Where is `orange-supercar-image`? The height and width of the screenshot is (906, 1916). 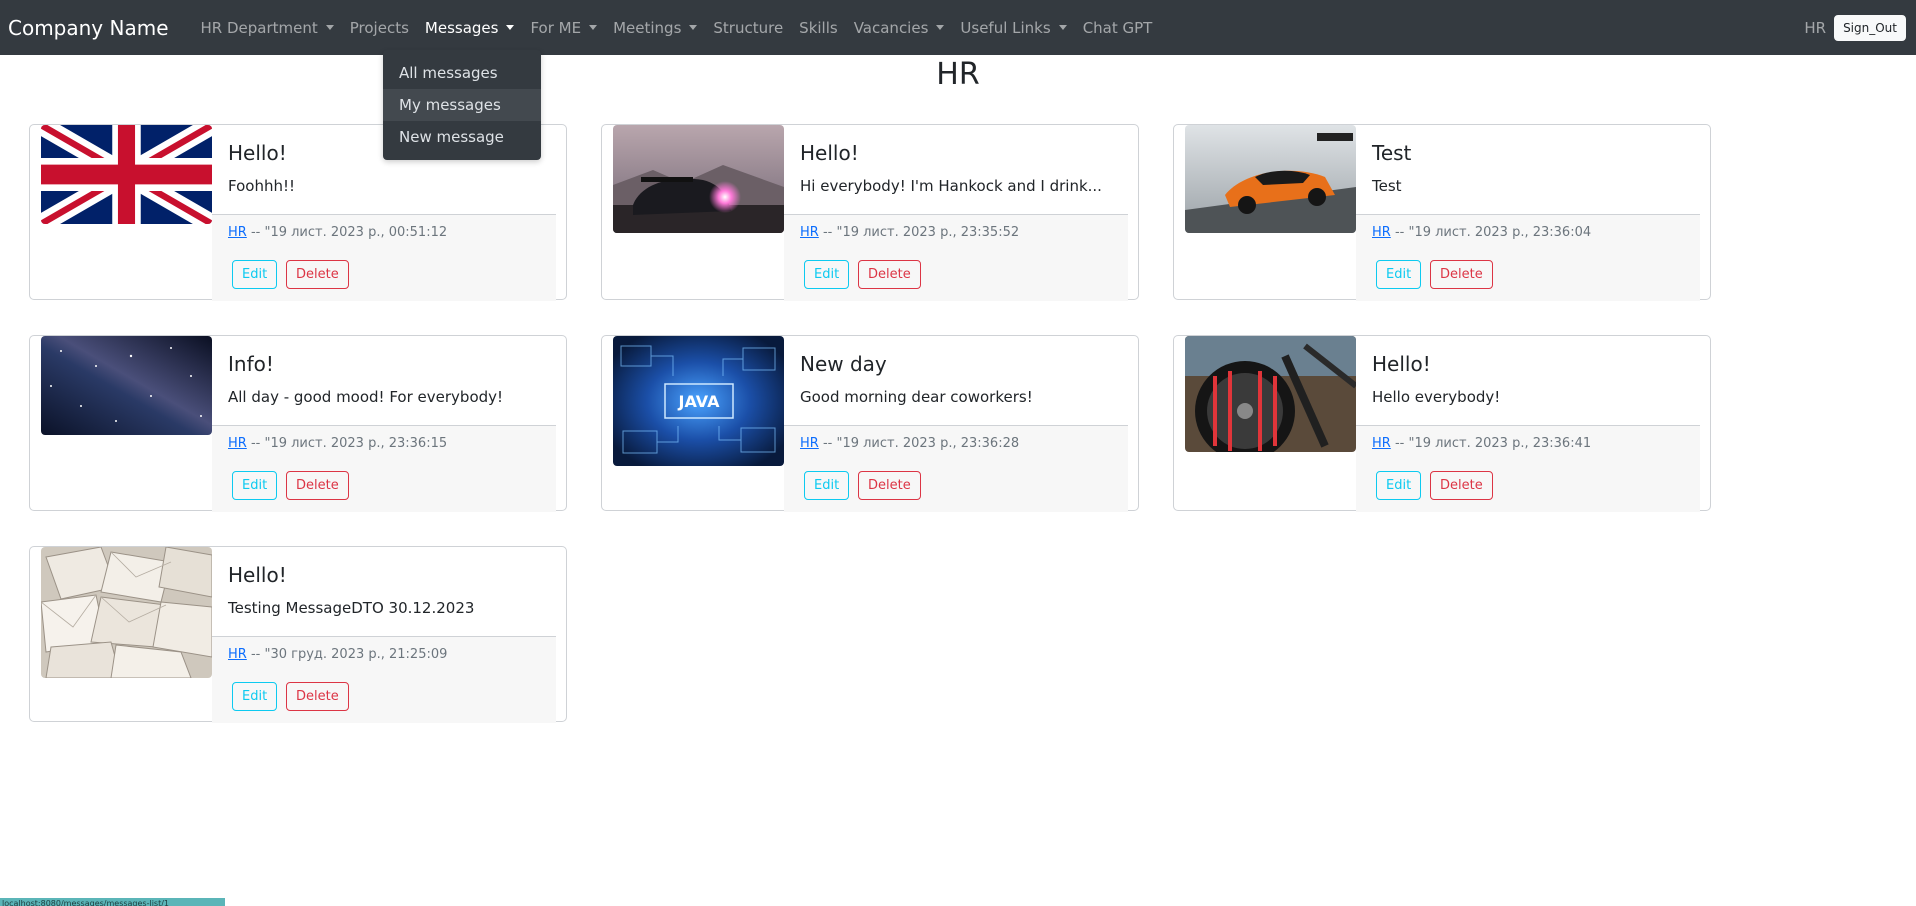
orange-supercar-image is located at coordinates (1270, 179).